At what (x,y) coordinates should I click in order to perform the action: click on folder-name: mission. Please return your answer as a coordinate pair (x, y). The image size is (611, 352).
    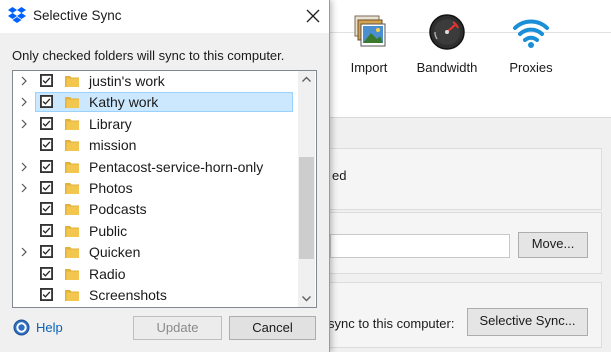
    Looking at the image, I should click on (113, 145).